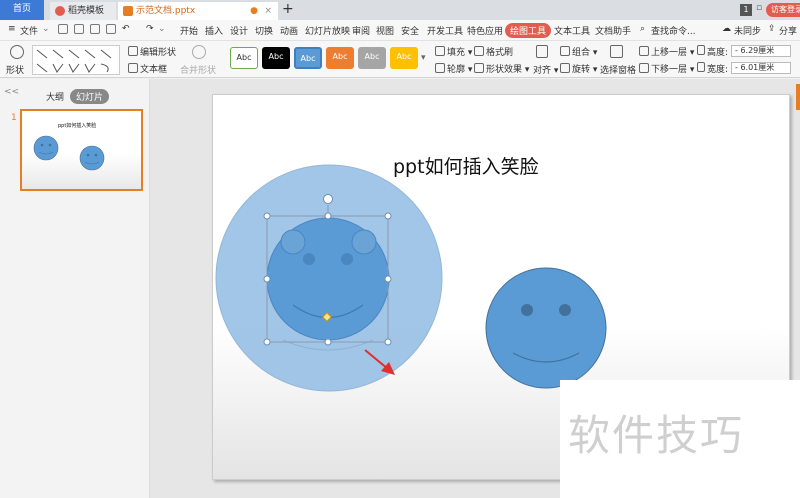  I want to click on chevron-down-icon: ⌄, so click(46, 29).